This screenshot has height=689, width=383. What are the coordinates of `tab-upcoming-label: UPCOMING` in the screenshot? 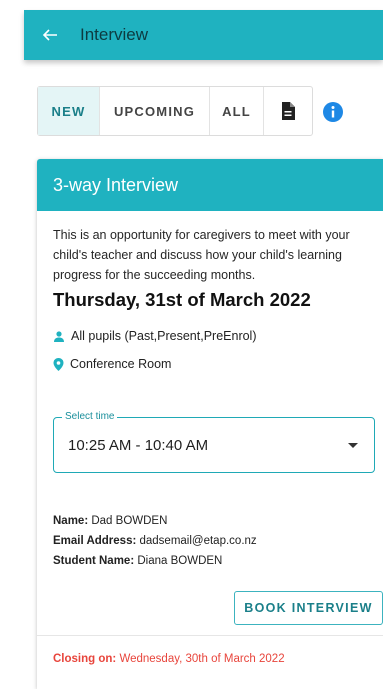 It's located at (154, 111).